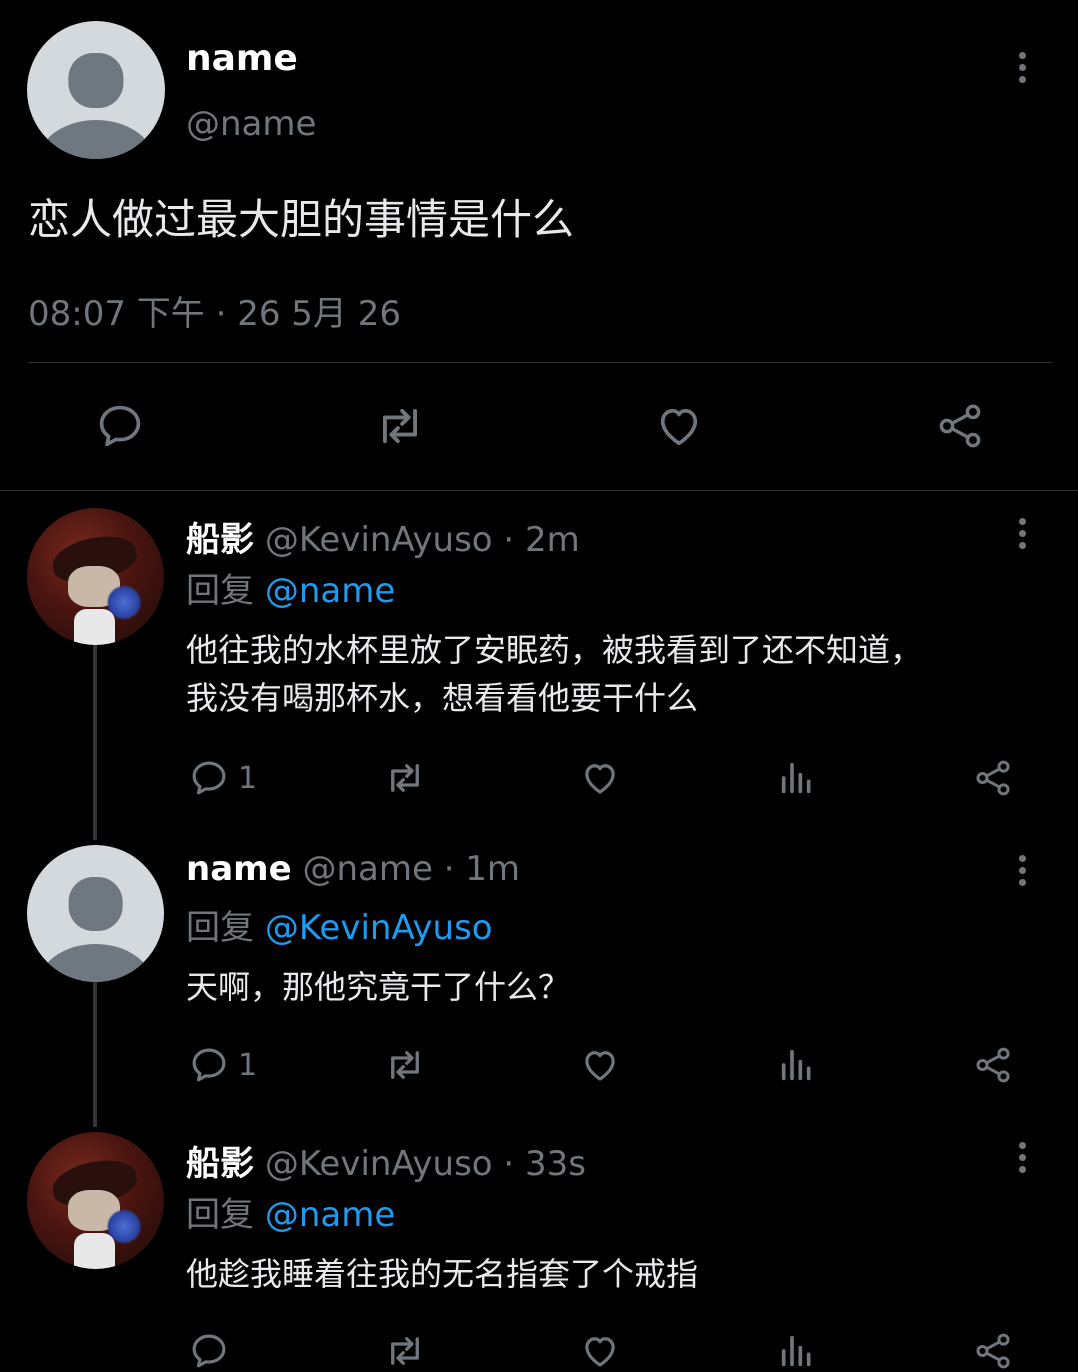  I want to click on main-post-divider, so click(540, 362).